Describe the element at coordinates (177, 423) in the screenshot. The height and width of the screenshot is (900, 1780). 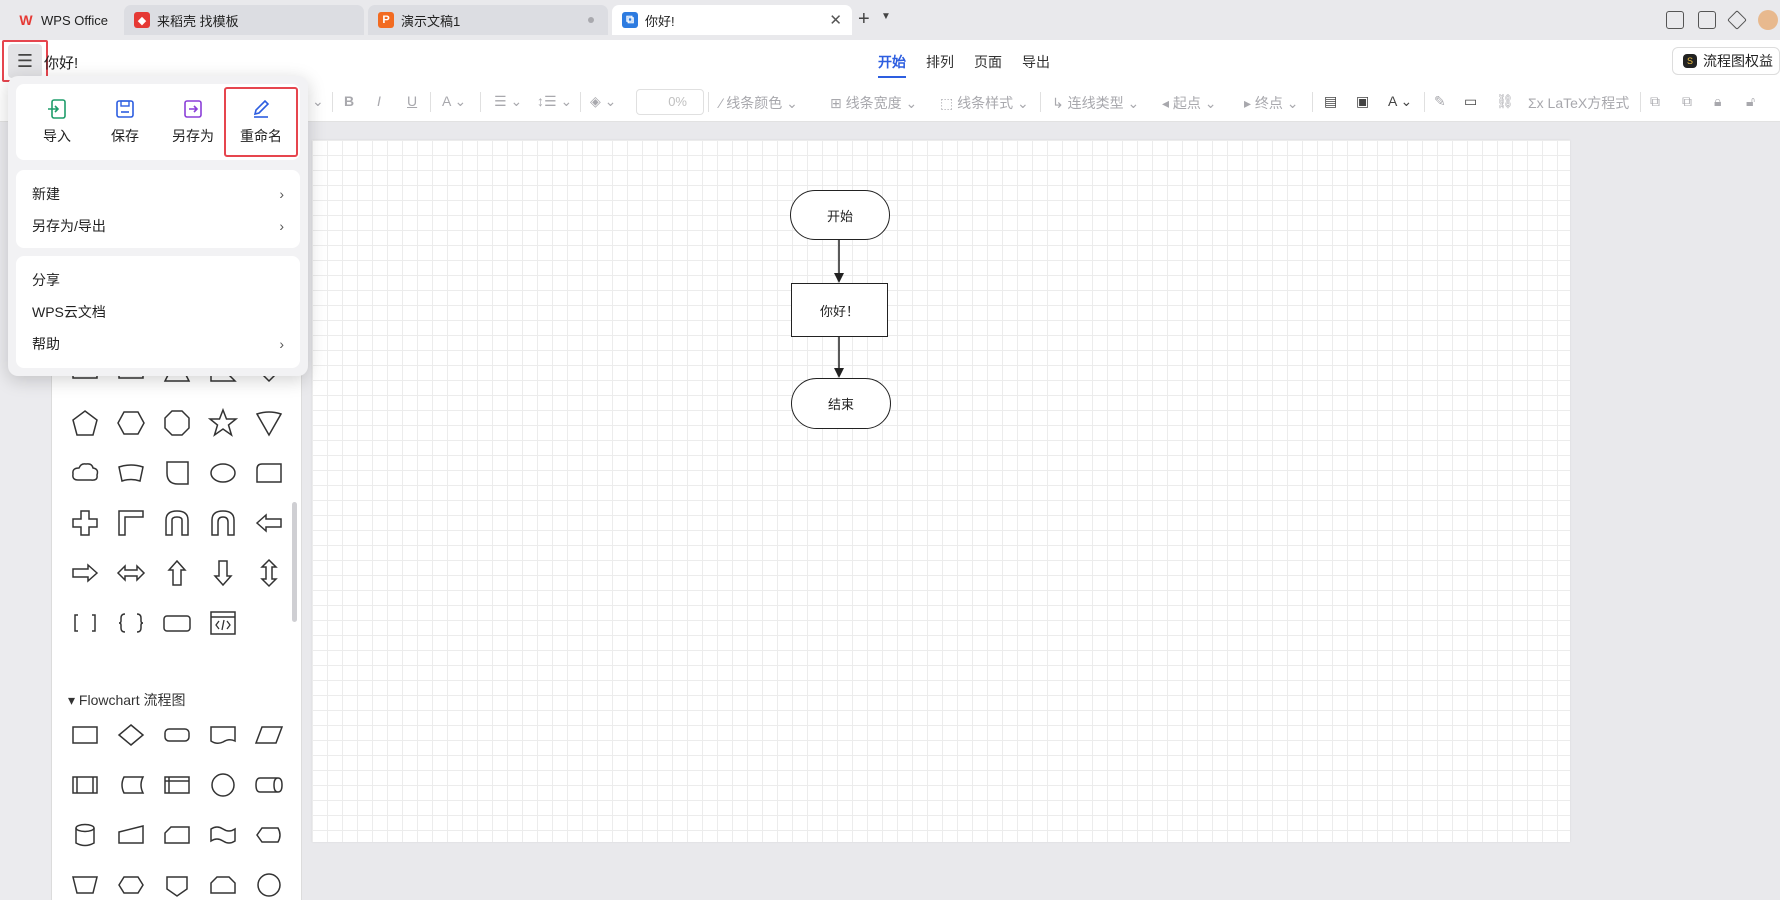
I see `octagon-shape-icon` at that location.